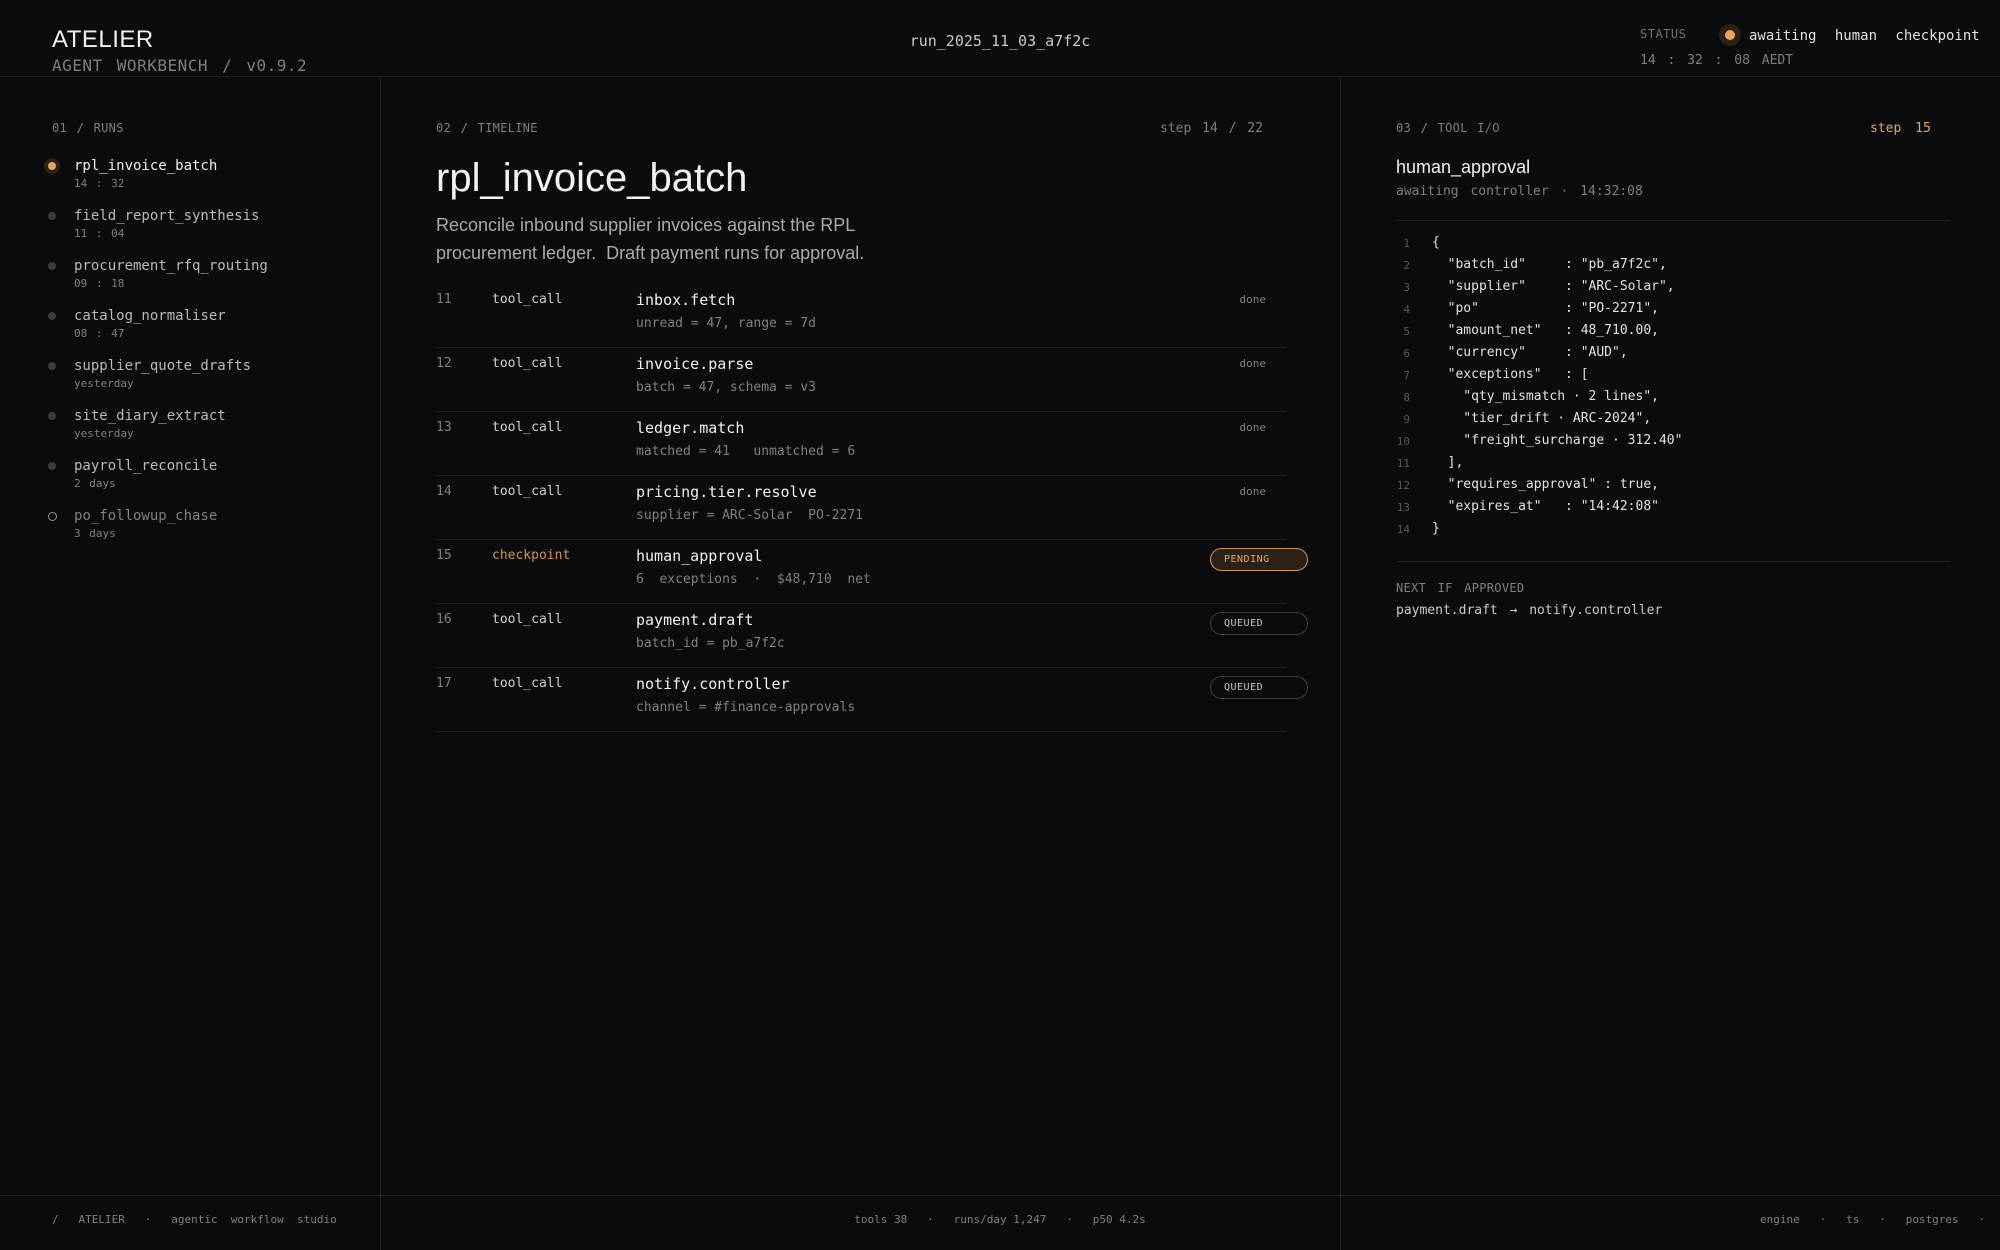 The height and width of the screenshot is (1250, 2000). I want to click on run-name: procurement_rfq_routing, so click(171, 266).